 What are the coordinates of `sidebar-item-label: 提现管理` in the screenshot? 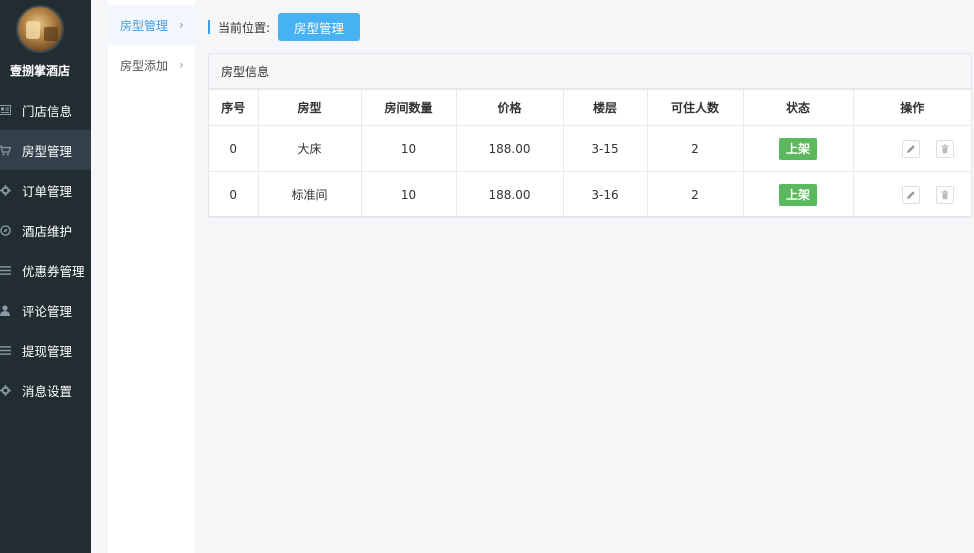 It's located at (47, 351).